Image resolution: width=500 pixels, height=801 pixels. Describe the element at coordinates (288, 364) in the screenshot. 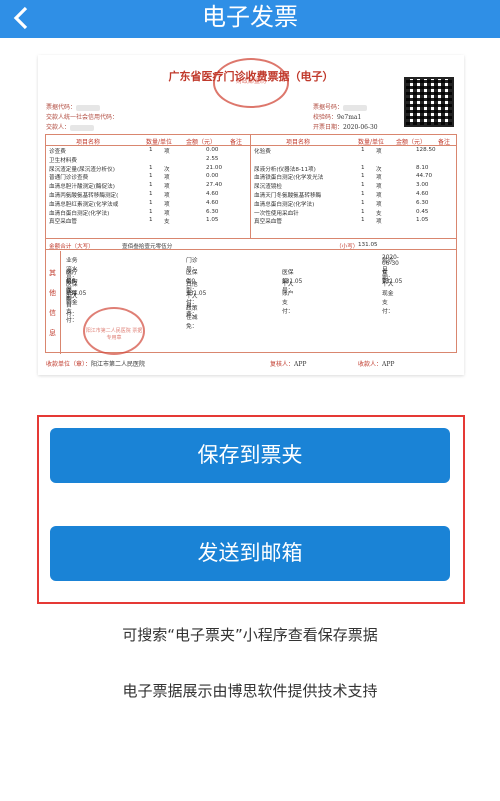

I see `reviewer: 复核人：APP` at that location.